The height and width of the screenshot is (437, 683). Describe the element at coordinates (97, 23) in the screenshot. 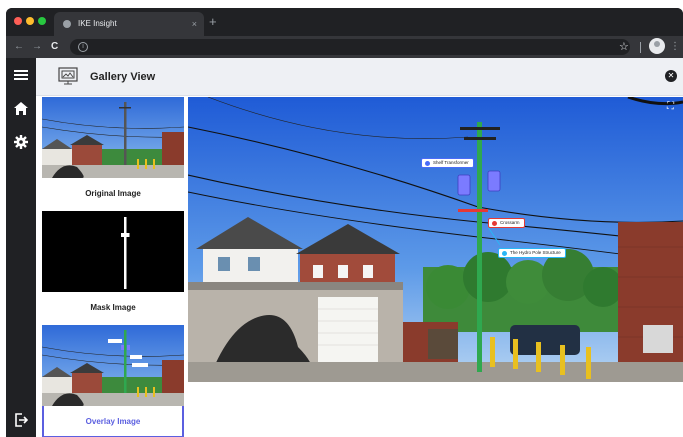

I see `tab-title: IKE Insight` at that location.